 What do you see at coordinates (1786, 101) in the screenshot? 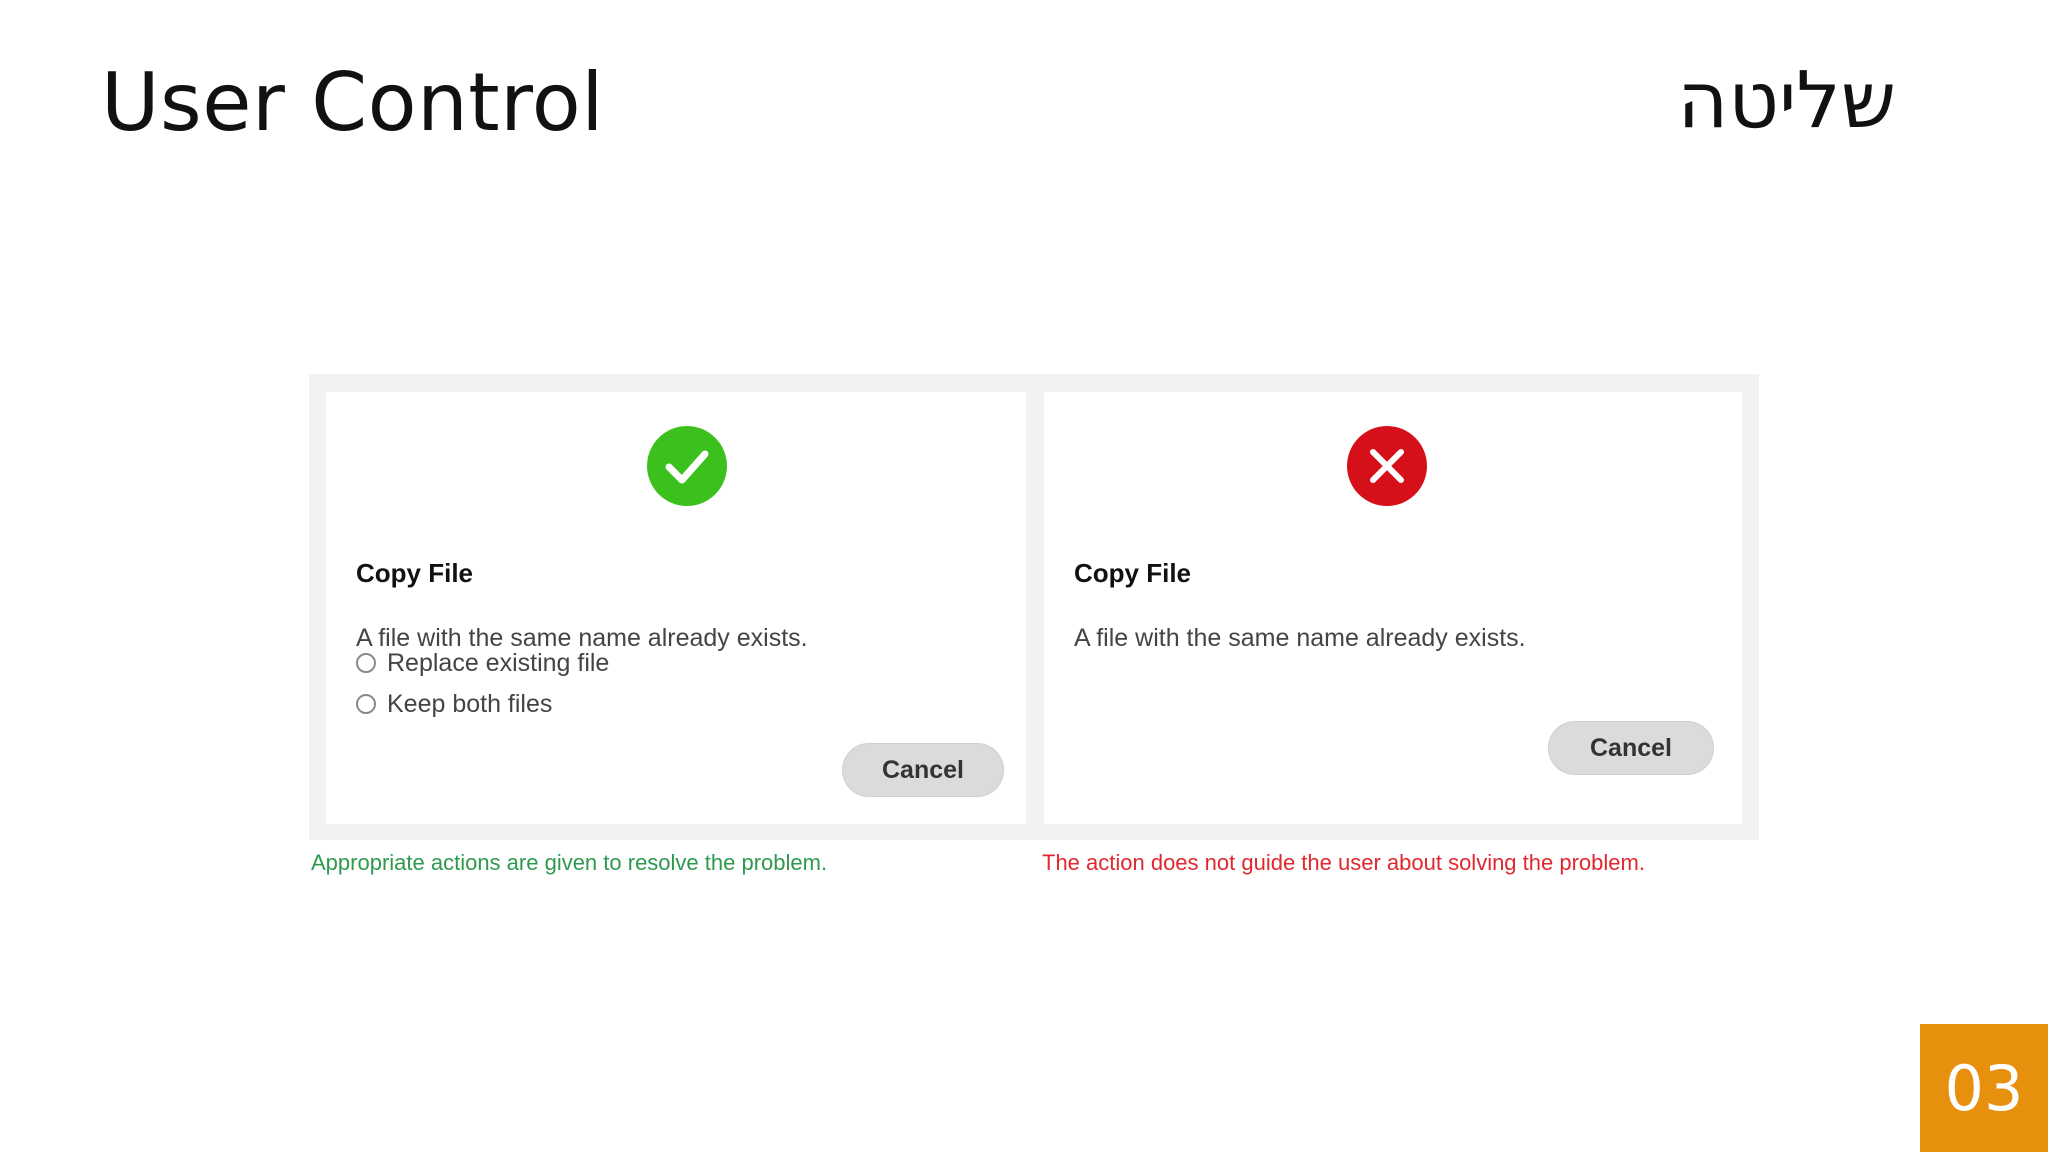
I see `slide-title-hebrew: שליטה` at bounding box center [1786, 101].